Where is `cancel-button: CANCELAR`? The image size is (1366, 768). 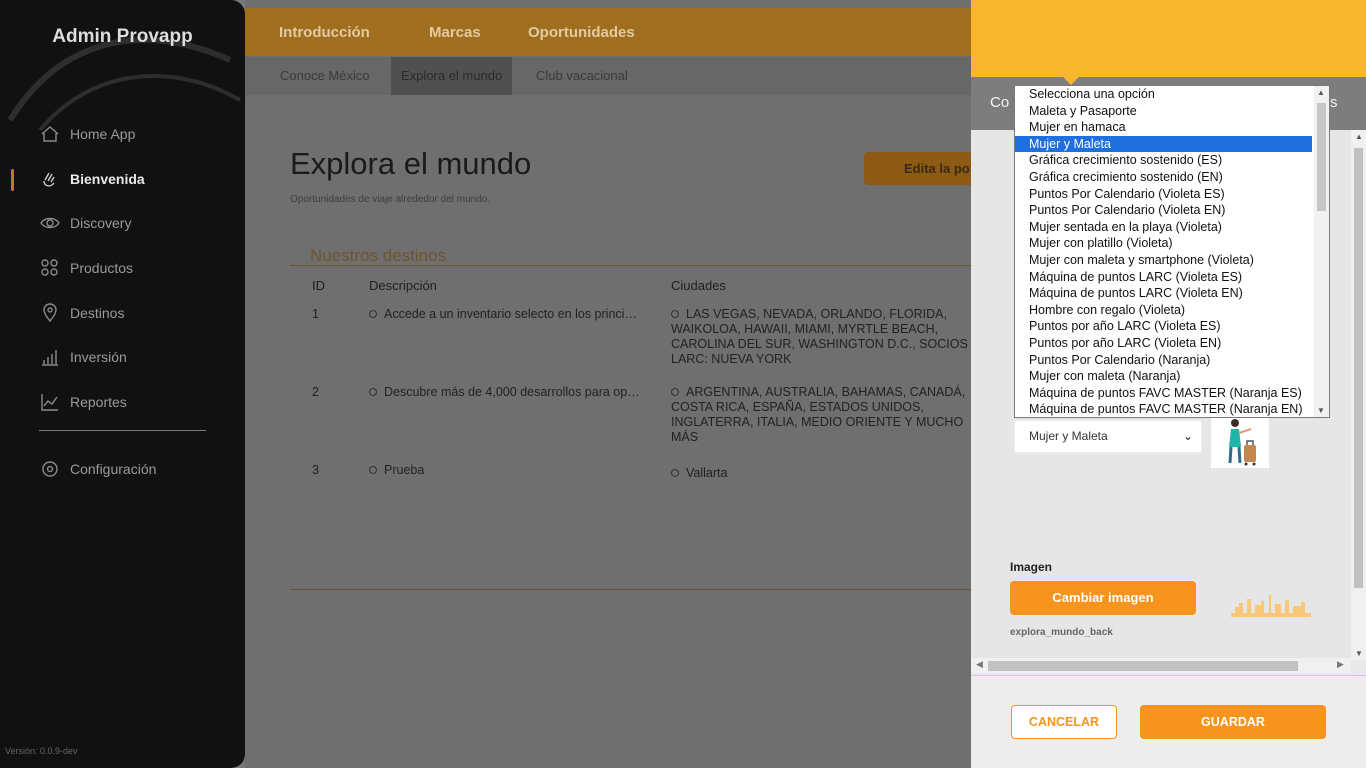 cancel-button: CANCELAR is located at coordinates (1064, 722).